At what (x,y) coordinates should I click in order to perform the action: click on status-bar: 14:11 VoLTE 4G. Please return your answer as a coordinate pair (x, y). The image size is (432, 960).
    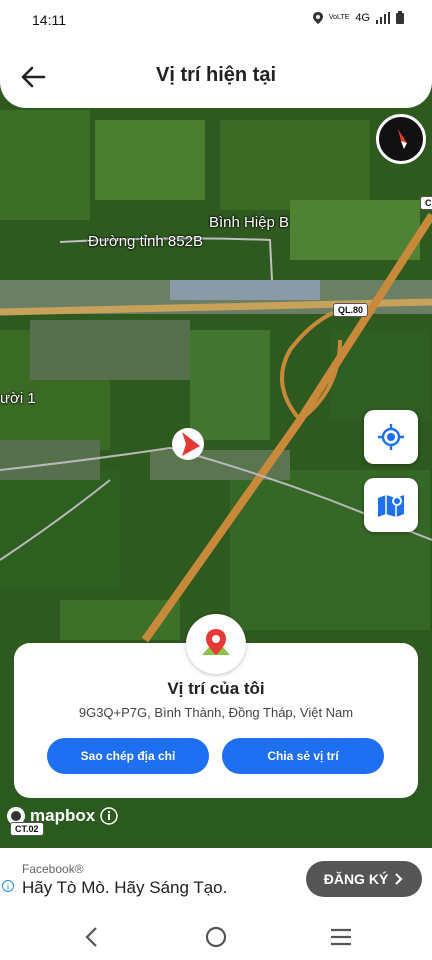
    Looking at the image, I should click on (216, 20).